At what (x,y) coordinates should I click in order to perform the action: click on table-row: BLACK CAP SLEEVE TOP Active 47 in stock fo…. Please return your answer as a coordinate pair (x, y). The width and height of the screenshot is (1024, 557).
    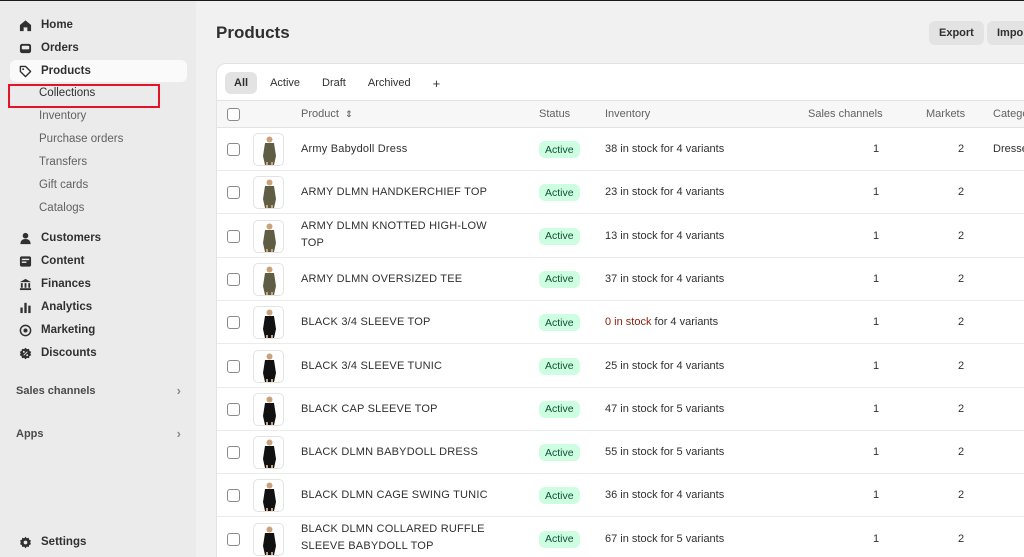
    Looking at the image, I should click on (620, 409).